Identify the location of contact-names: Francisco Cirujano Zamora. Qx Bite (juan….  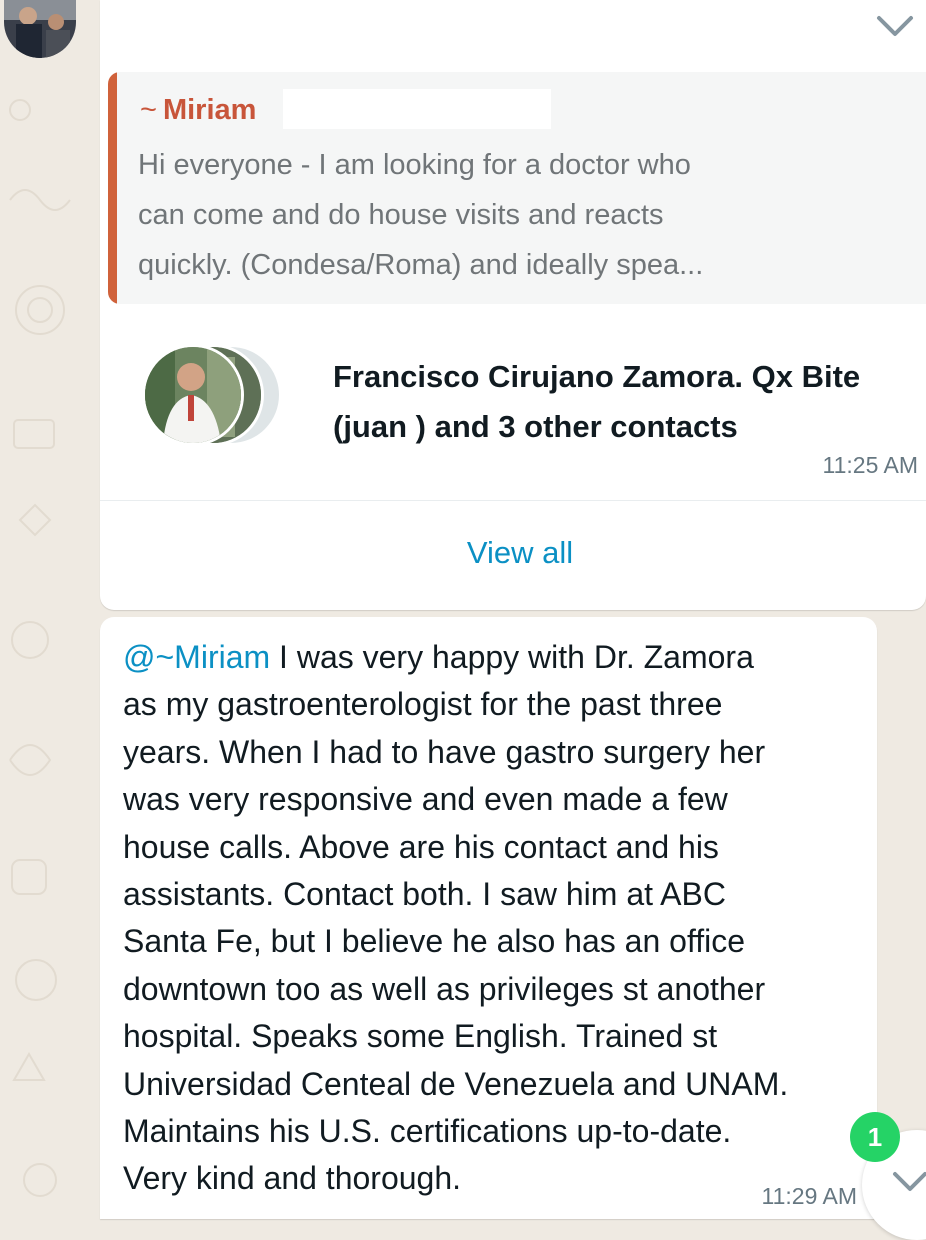
(623, 402).